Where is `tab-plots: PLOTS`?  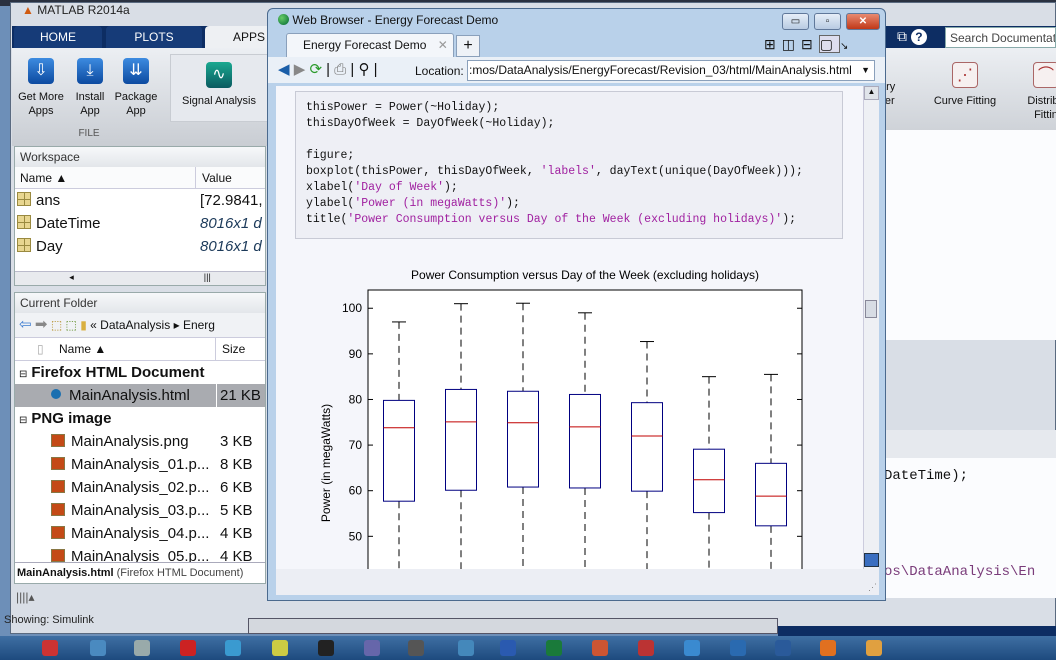
tab-plots: PLOTS is located at coordinates (154, 37).